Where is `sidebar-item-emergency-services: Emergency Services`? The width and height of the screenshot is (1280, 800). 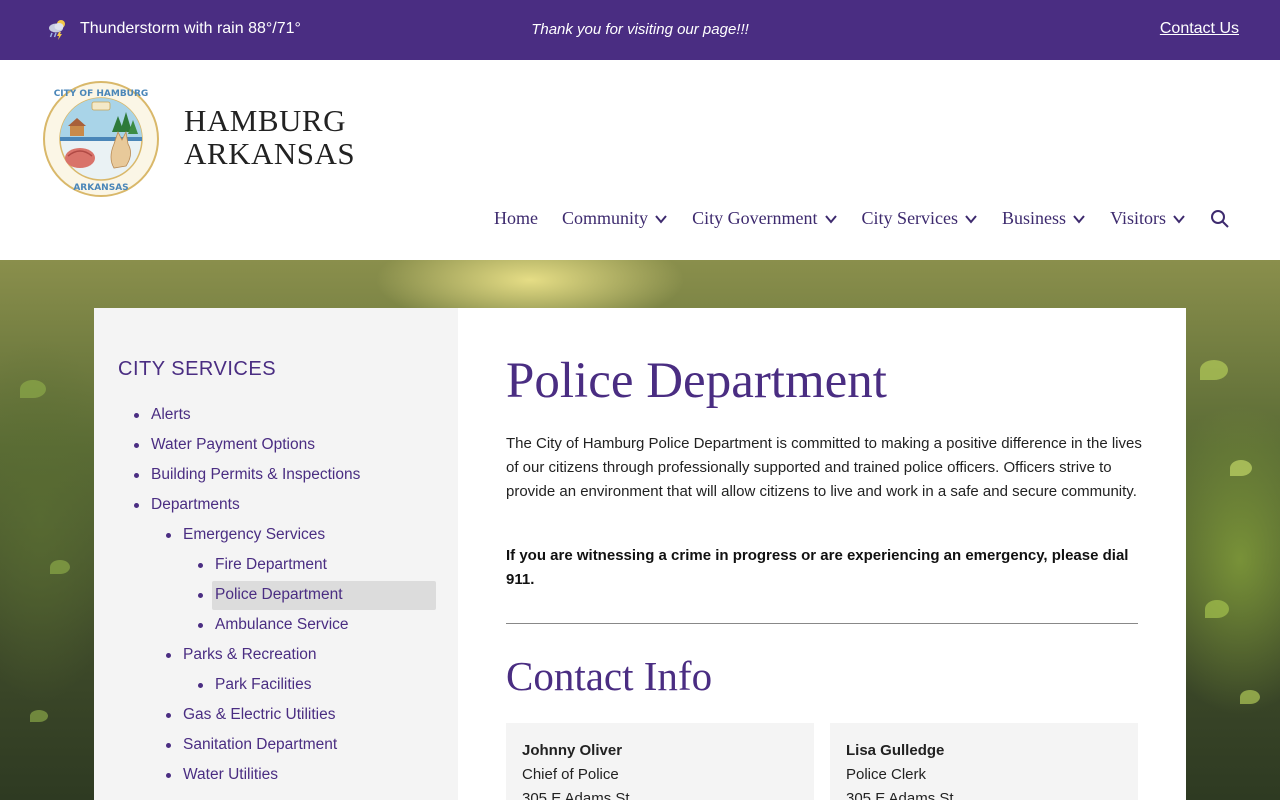
sidebar-item-emergency-services: Emergency Services is located at coordinates (276, 535).